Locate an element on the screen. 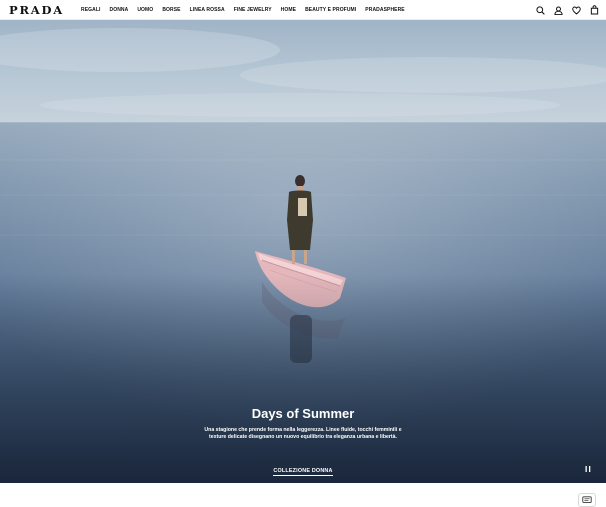  heart-icon is located at coordinates (576, 10).